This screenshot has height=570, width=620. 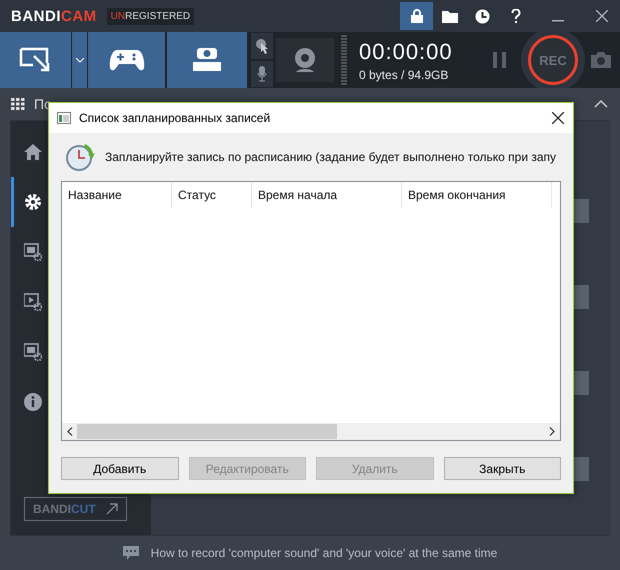 I want to click on cursor-button, so click(x=262, y=46).